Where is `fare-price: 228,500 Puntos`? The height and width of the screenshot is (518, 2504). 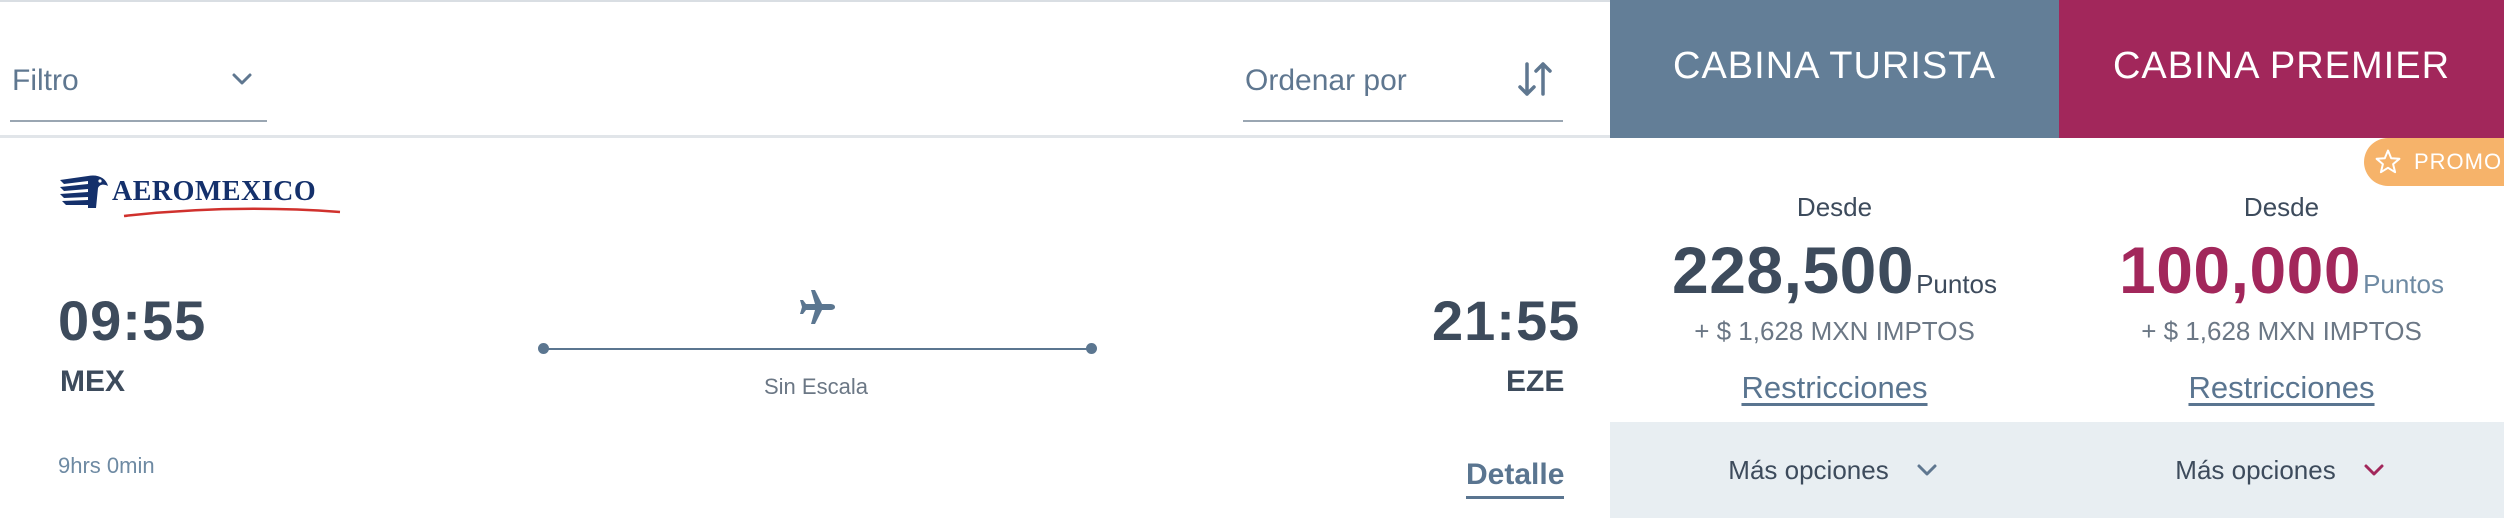 fare-price: 228,500 Puntos is located at coordinates (1834, 270).